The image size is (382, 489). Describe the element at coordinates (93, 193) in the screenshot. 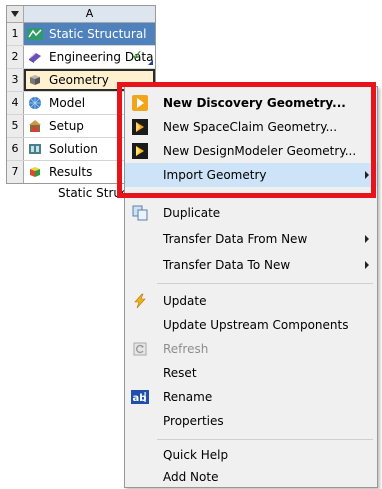

I see `system-name-caption: Static Struc` at that location.